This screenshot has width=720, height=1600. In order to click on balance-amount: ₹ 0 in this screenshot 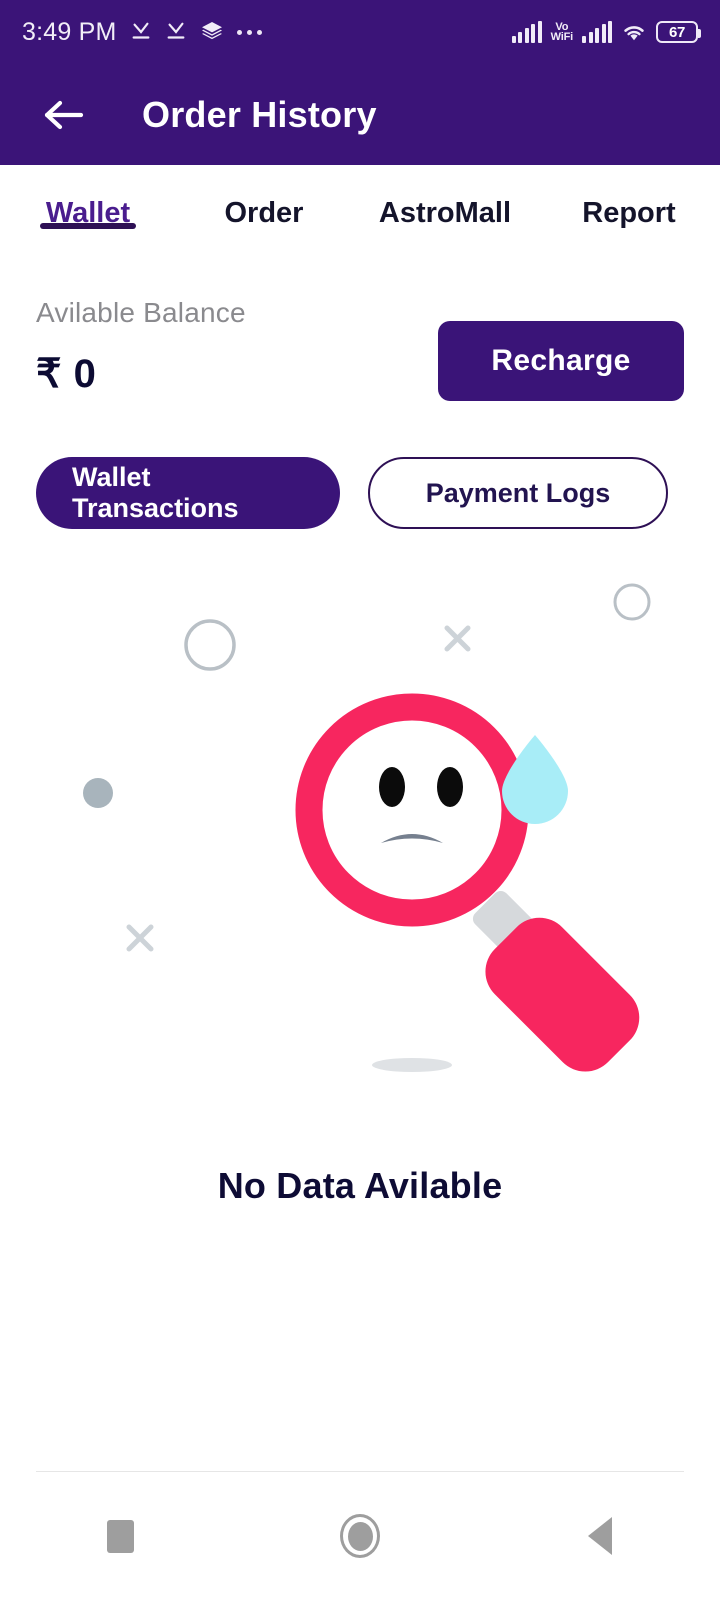, I will do `click(66, 374)`.